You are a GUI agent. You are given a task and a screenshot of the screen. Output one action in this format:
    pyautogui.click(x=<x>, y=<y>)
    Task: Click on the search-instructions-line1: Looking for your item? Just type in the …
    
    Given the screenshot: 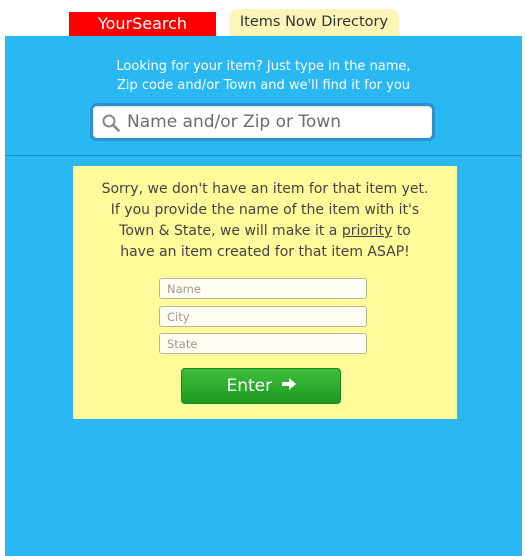 What is the action you would take?
    pyautogui.click(x=263, y=66)
    